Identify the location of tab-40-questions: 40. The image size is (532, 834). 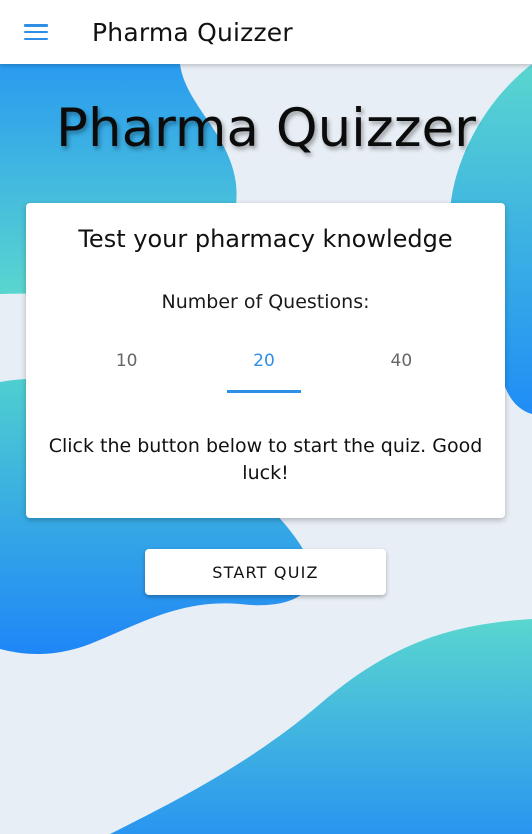
(401, 366).